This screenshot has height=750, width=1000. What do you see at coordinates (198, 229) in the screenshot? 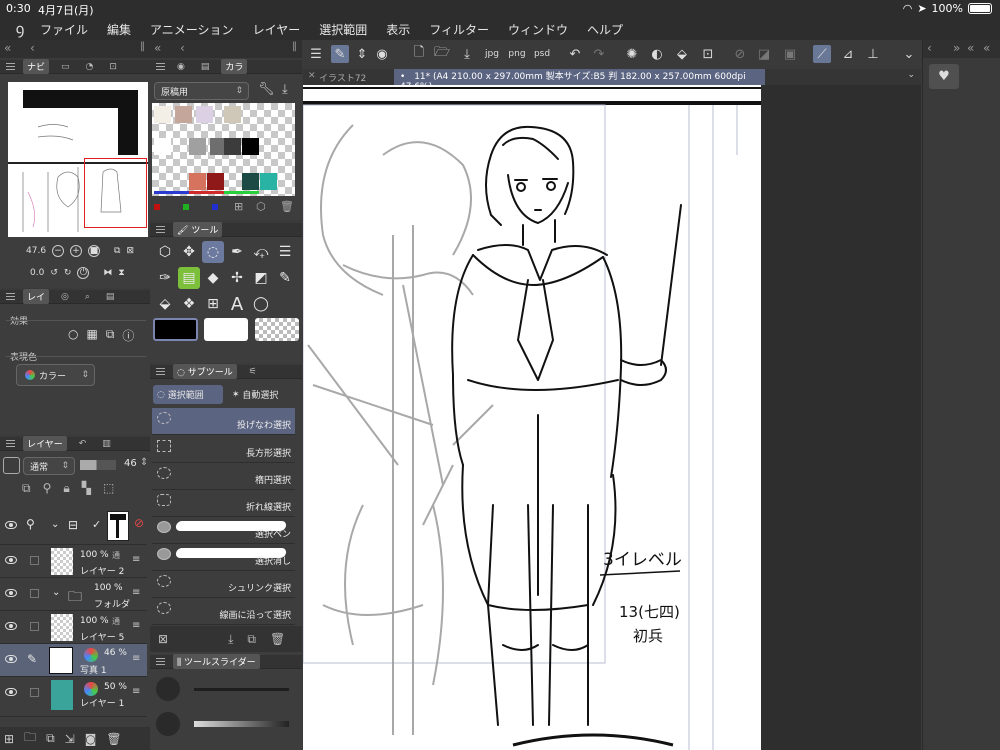
I see `tab-tool: 🖌︎ ツール` at bounding box center [198, 229].